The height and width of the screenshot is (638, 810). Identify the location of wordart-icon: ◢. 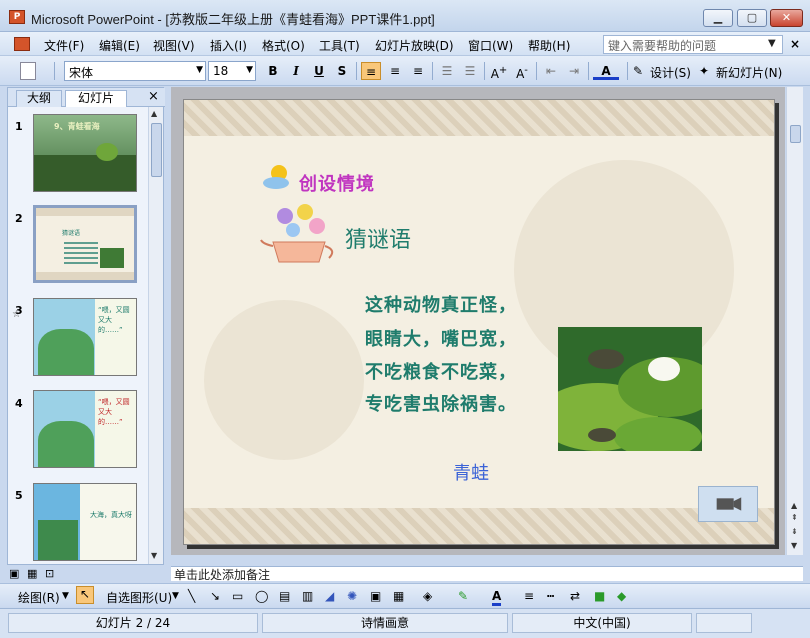
(329, 596).